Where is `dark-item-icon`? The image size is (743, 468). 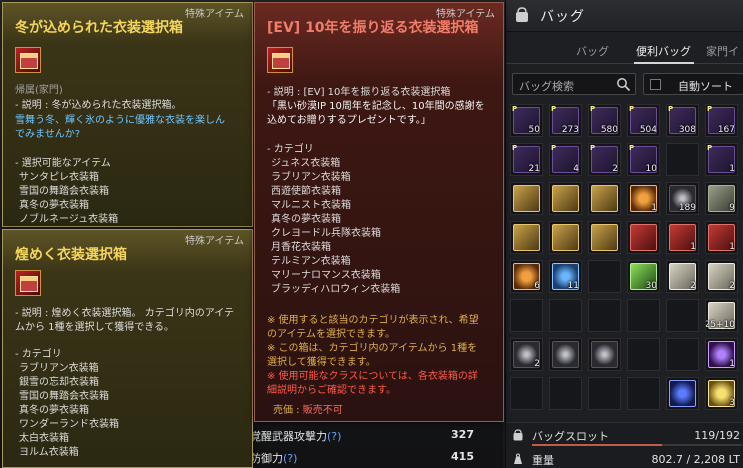
dark-item-icon is located at coordinates (565, 354).